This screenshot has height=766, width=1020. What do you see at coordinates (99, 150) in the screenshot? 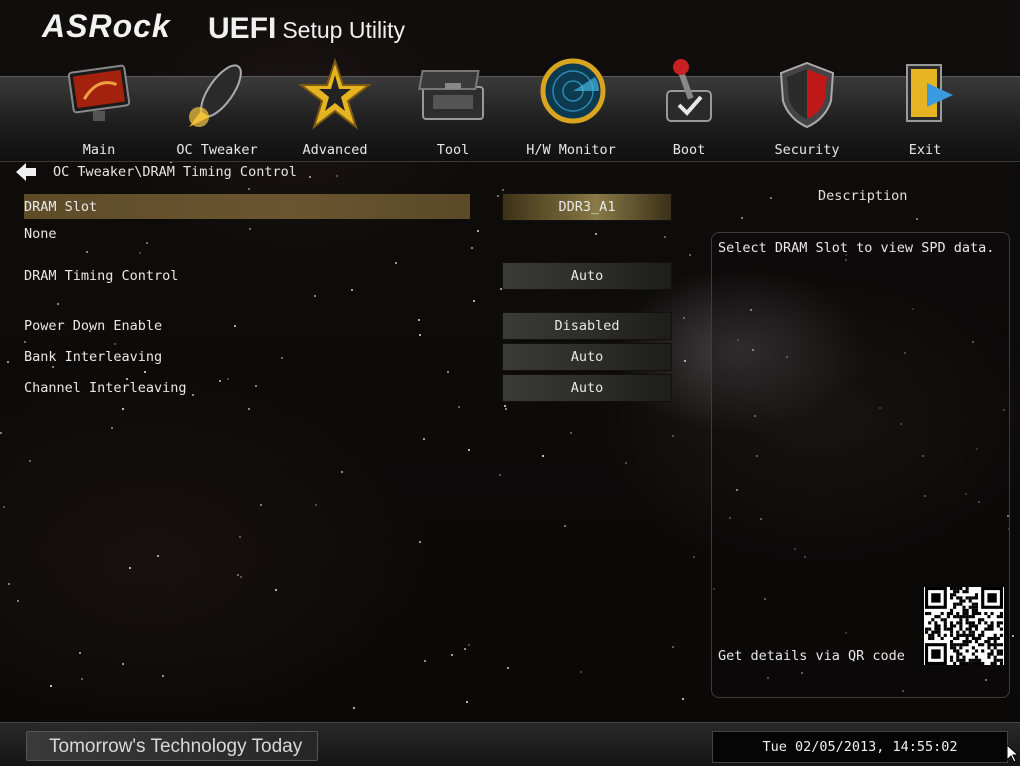
I see `nav-label-main: Main` at bounding box center [99, 150].